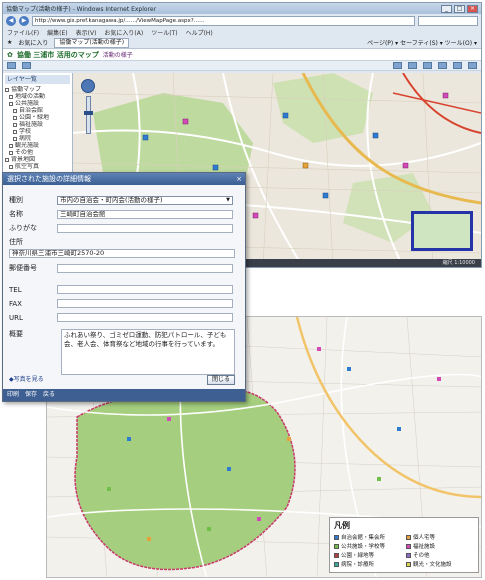 The image size is (485, 580). Describe the element at coordinates (37, 124) in the screenshot. I see `tree-item: 福祉施設` at that location.